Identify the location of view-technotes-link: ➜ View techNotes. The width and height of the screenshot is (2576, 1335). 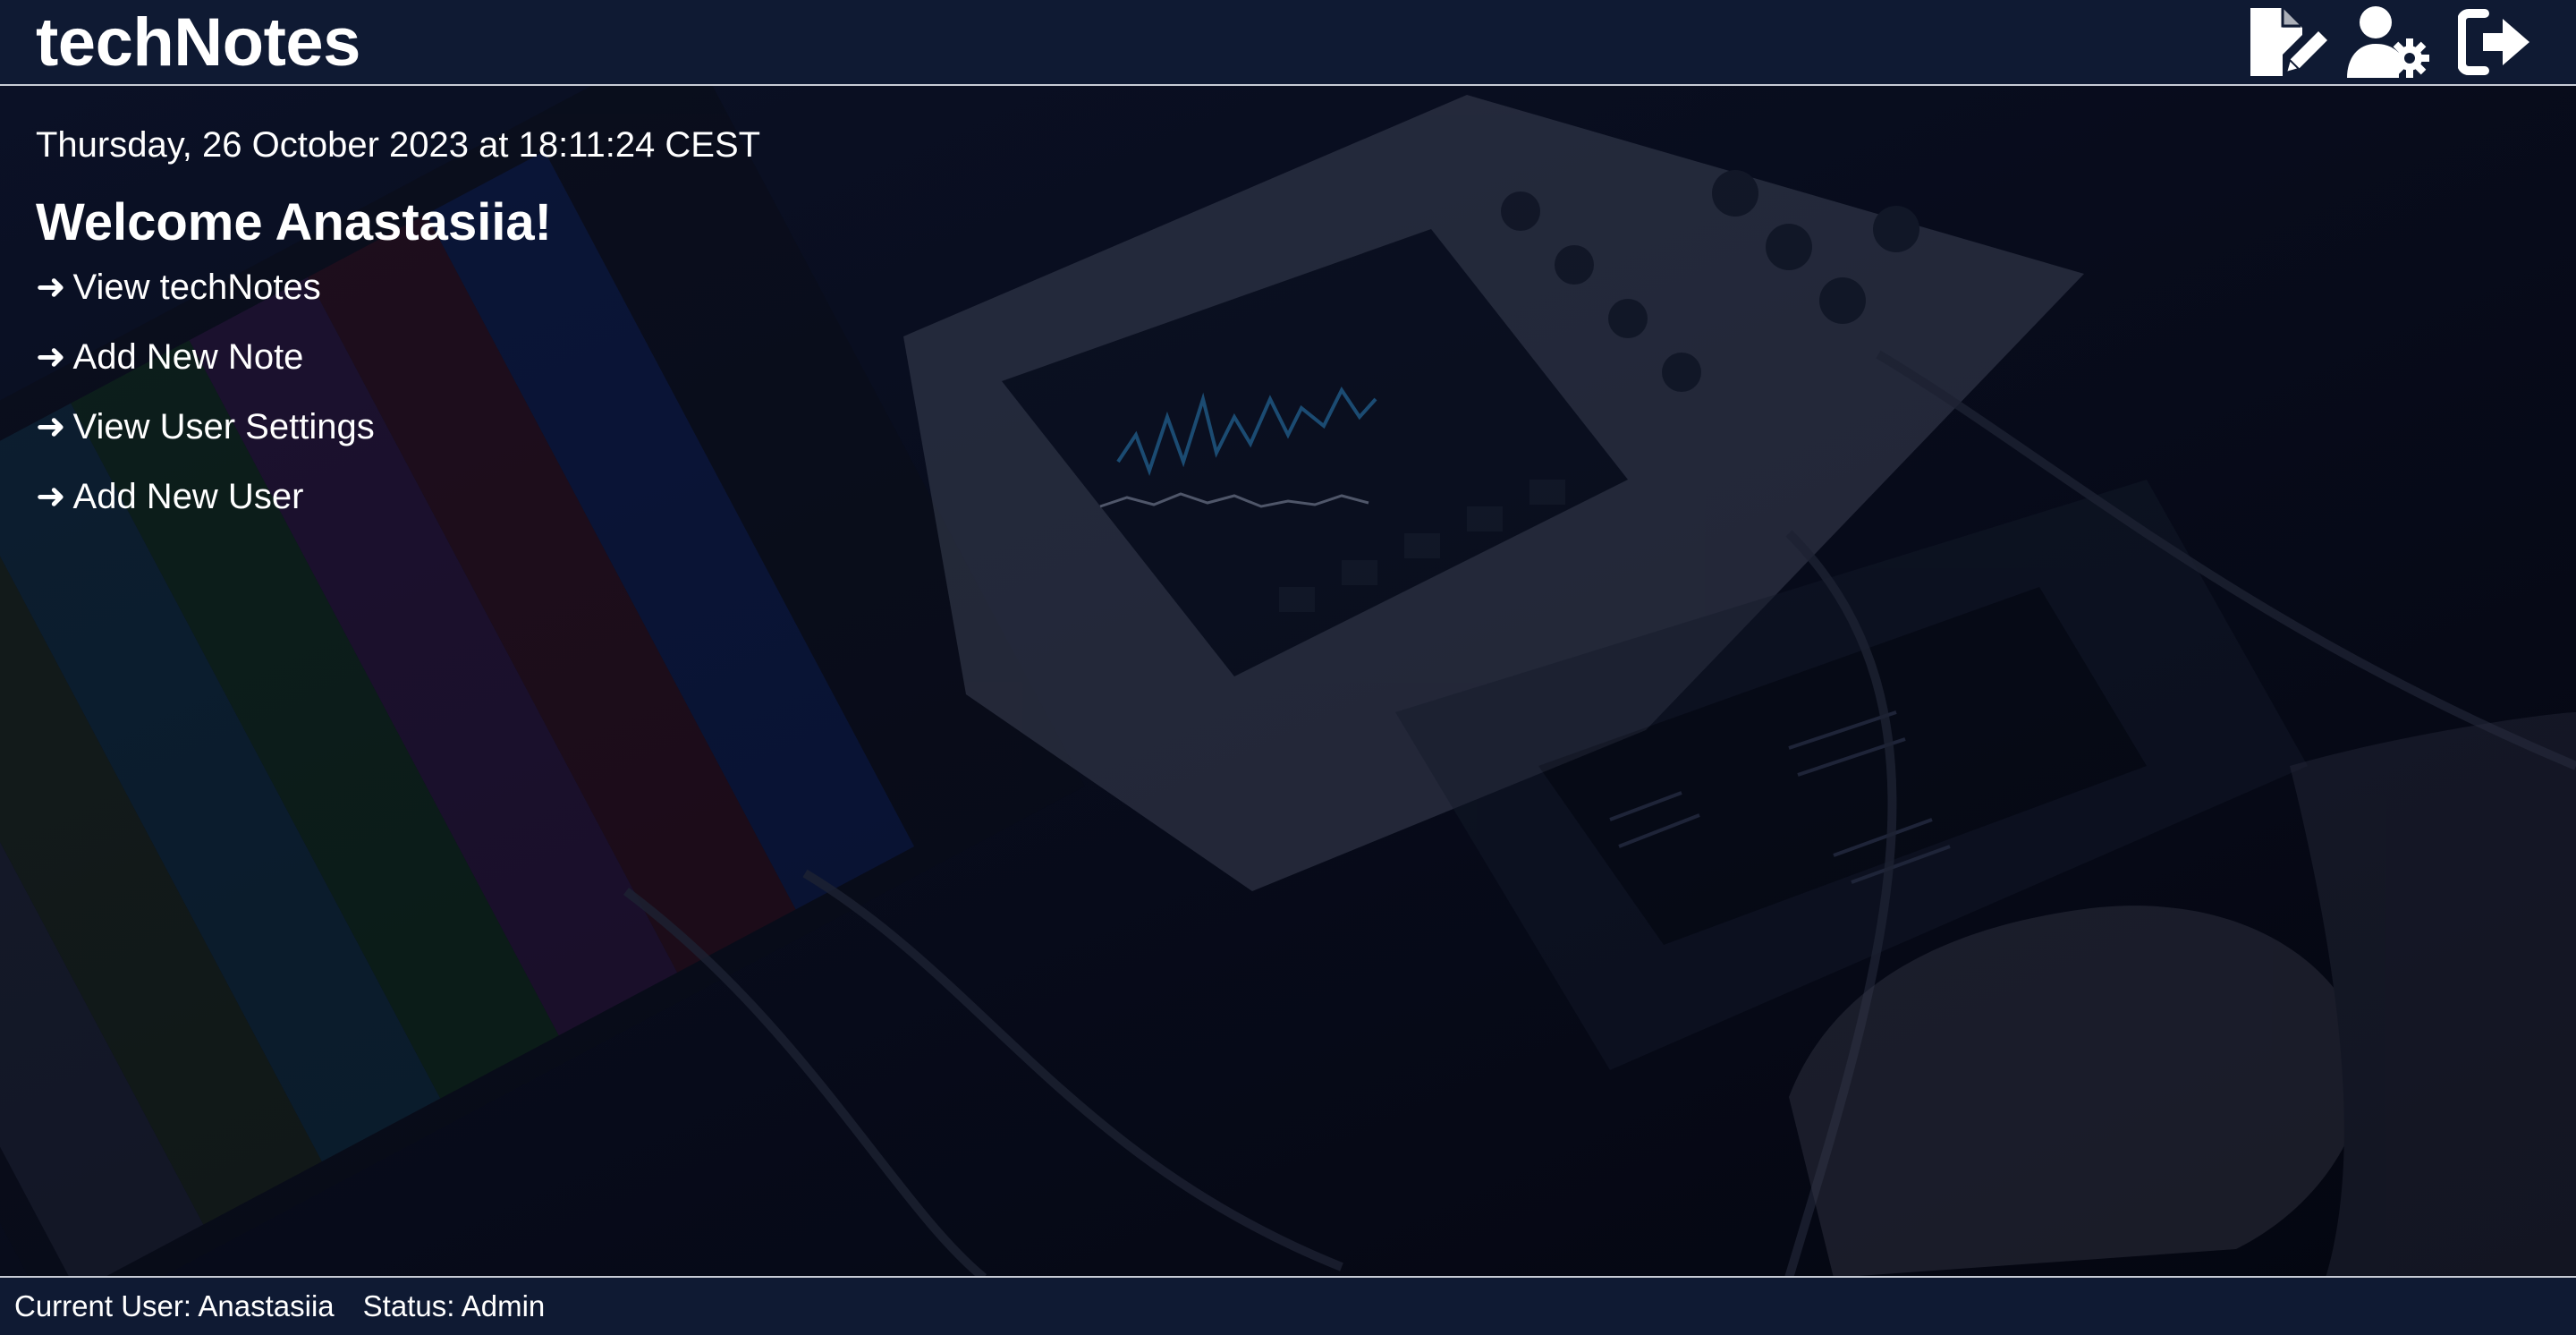
(572, 287).